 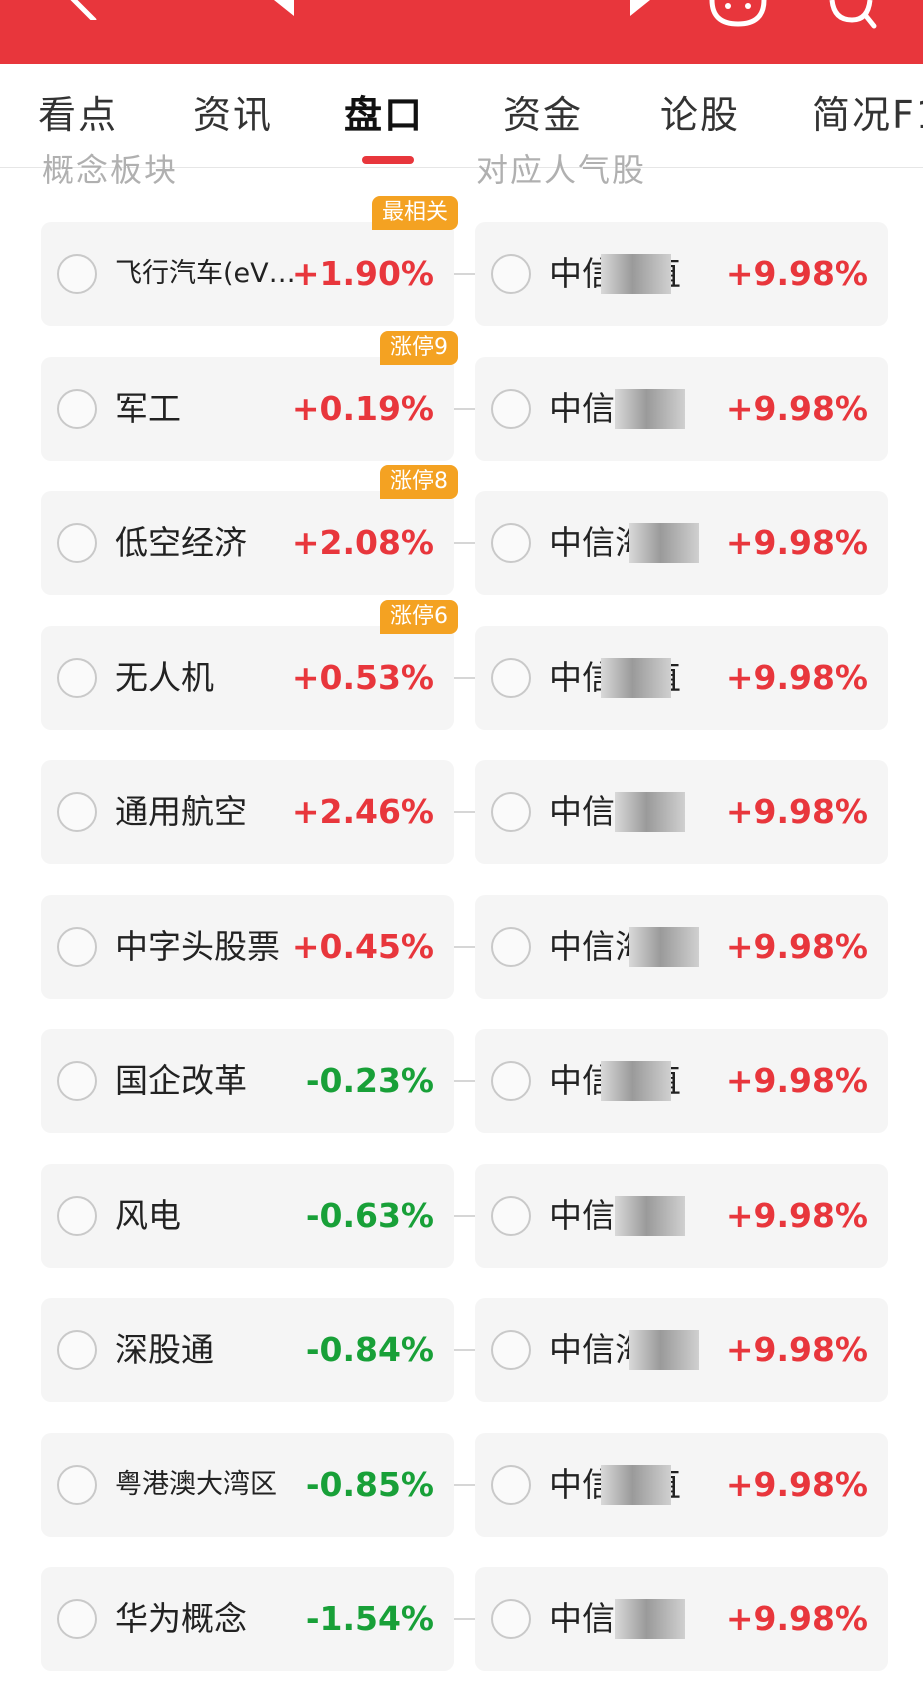 What do you see at coordinates (247, 1216) in the screenshot?
I see `concept-card: 风电 -0.63%` at bounding box center [247, 1216].